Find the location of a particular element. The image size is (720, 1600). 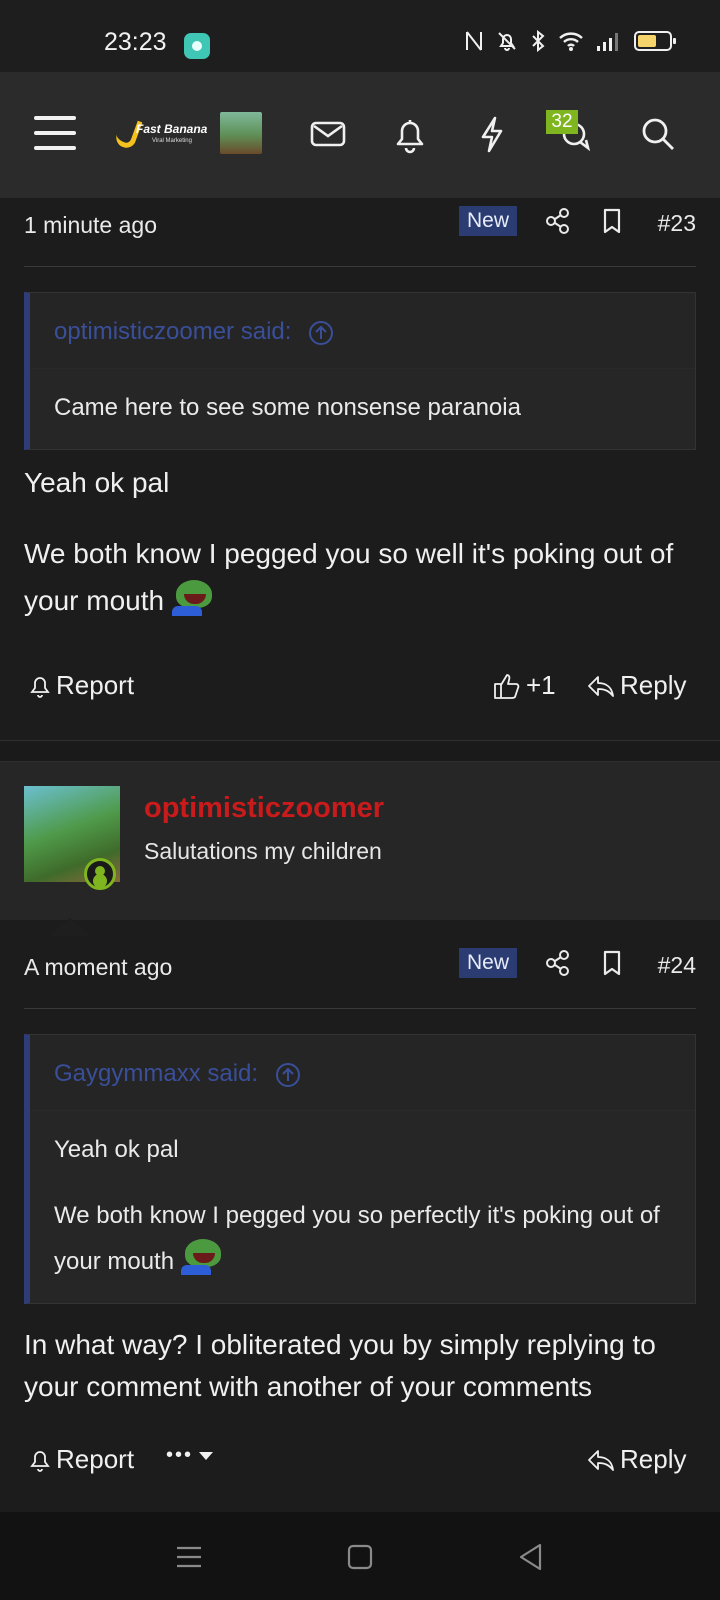

user-title: Salutations my children is located at coordinates (263, 851).